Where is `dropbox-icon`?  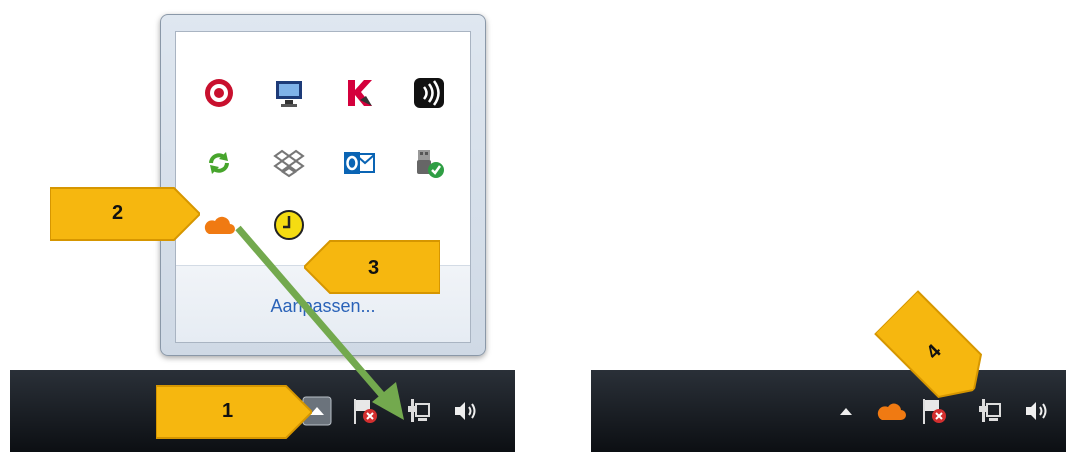 dropbox-icon is located at coordinates (289, 163).